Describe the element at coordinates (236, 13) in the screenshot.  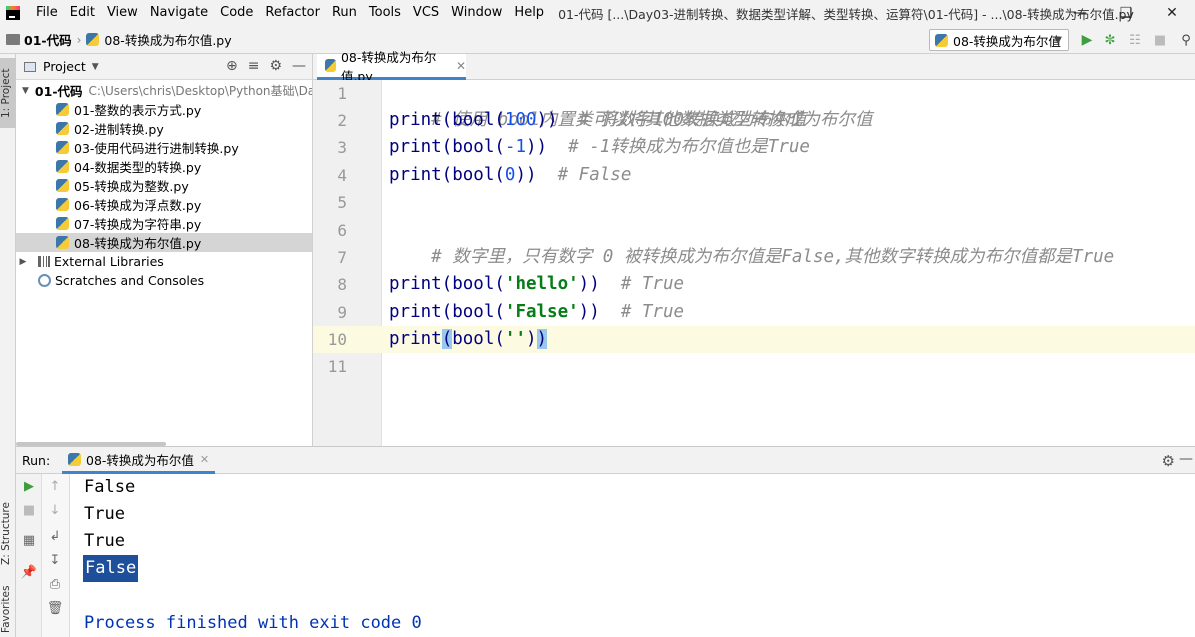
I see `menu-code: Code` at that location.